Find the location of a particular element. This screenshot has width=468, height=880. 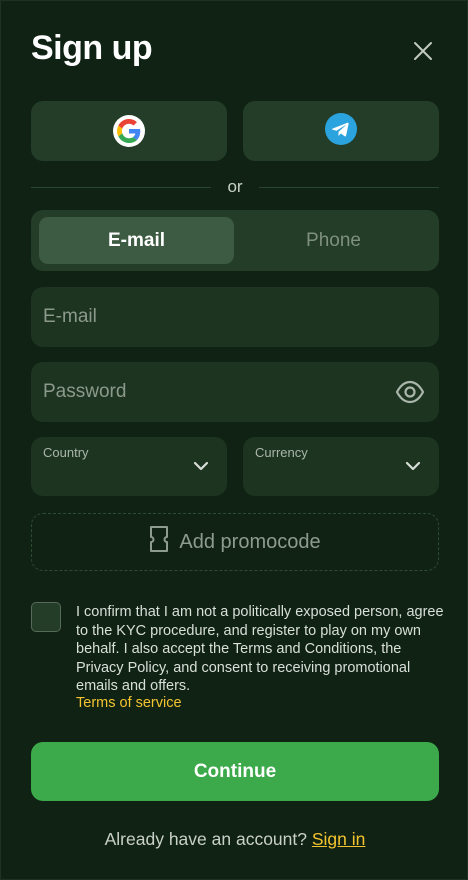

google-signup-button is located at coordinates (129, 131).